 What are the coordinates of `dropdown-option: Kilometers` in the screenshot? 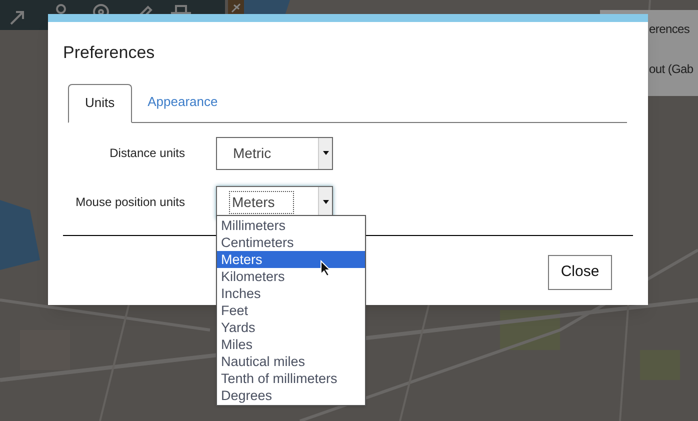 It's located at (291, 276).